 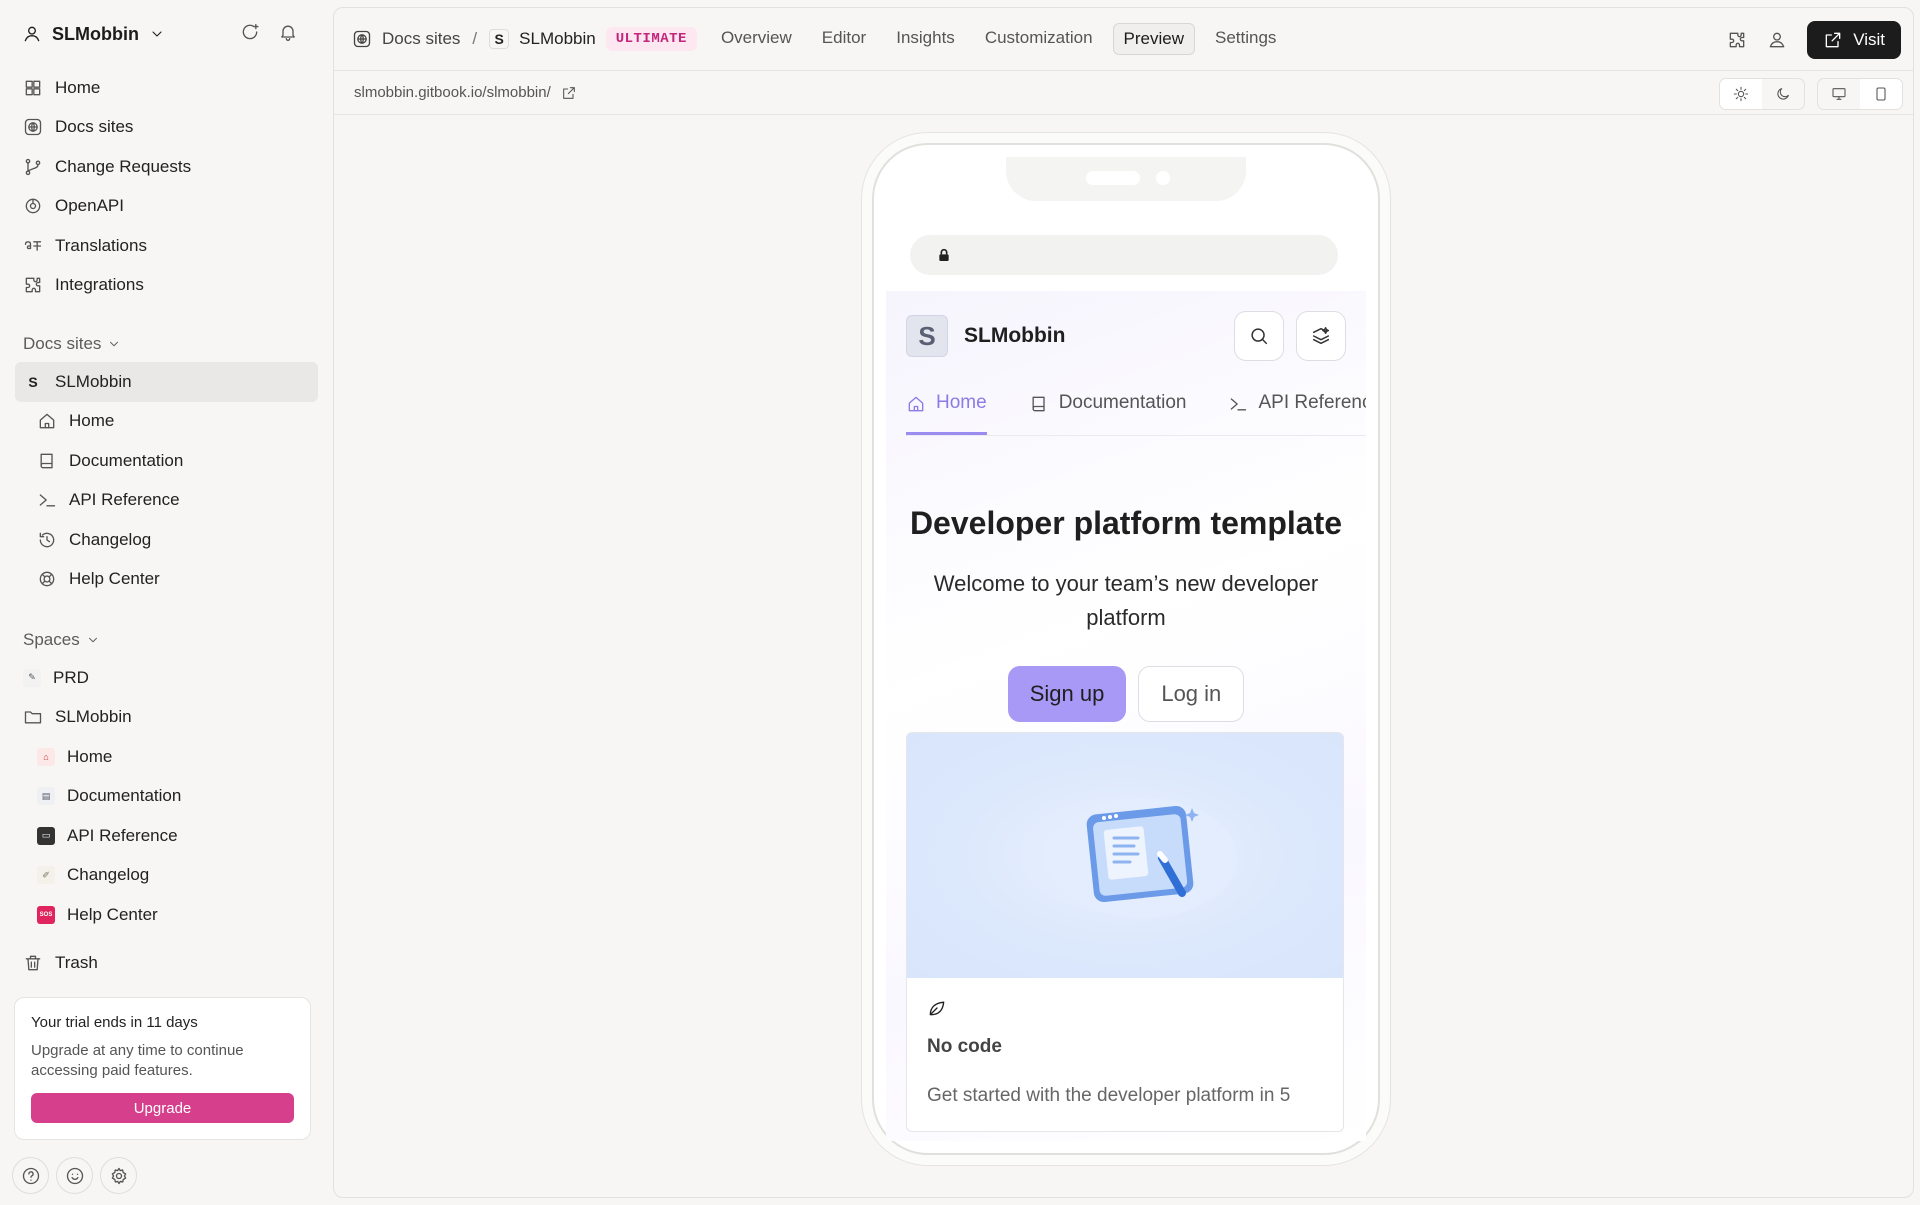 I want to click on site-tab-home: Home, so click(x=946, y=410).